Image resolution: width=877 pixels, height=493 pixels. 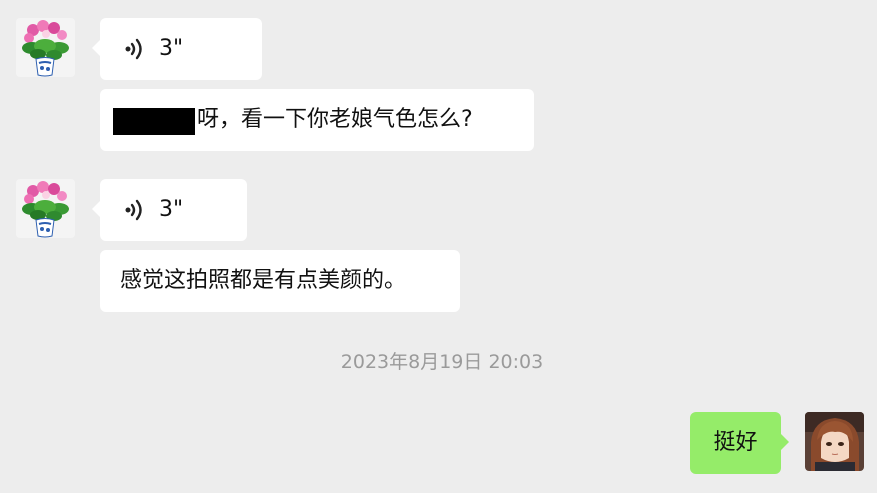 I want to click on redacted-name, so click(x=154, y=121).